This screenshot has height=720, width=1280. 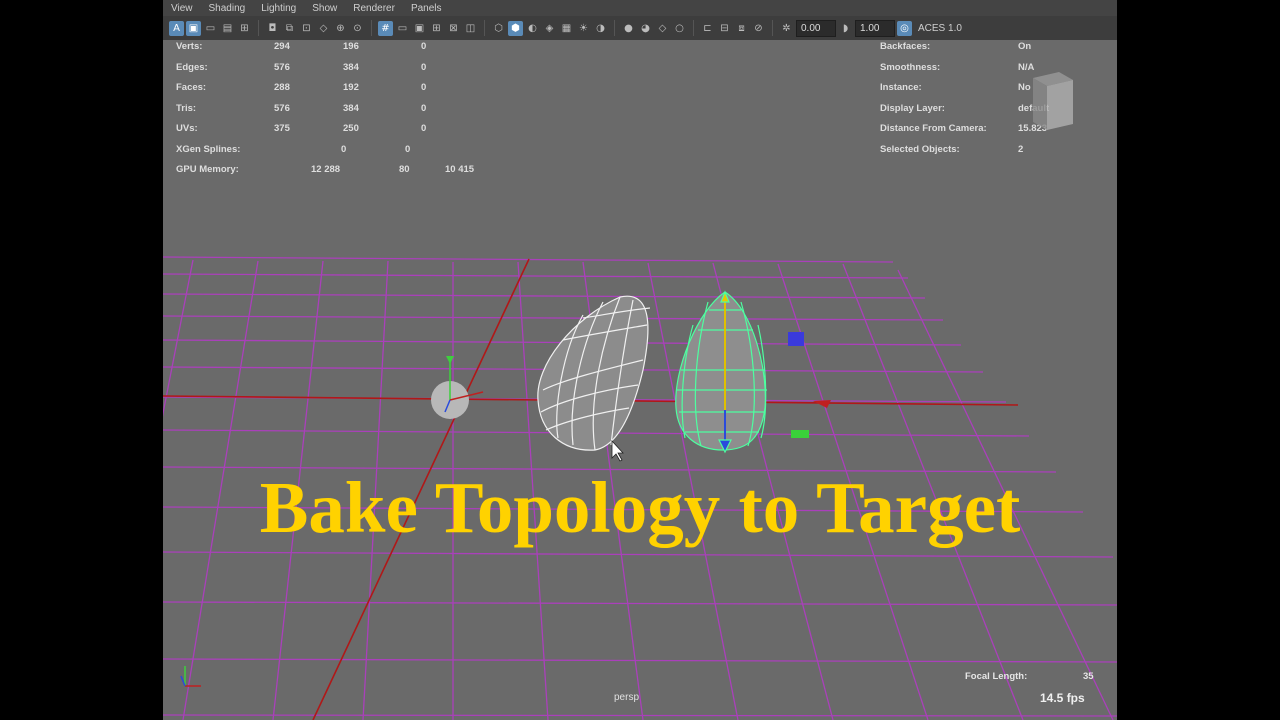 What do you see at coordinates (227, 8) in the screenshot?
I see `menu-shading: Shading` at bounding box center [227, 8].